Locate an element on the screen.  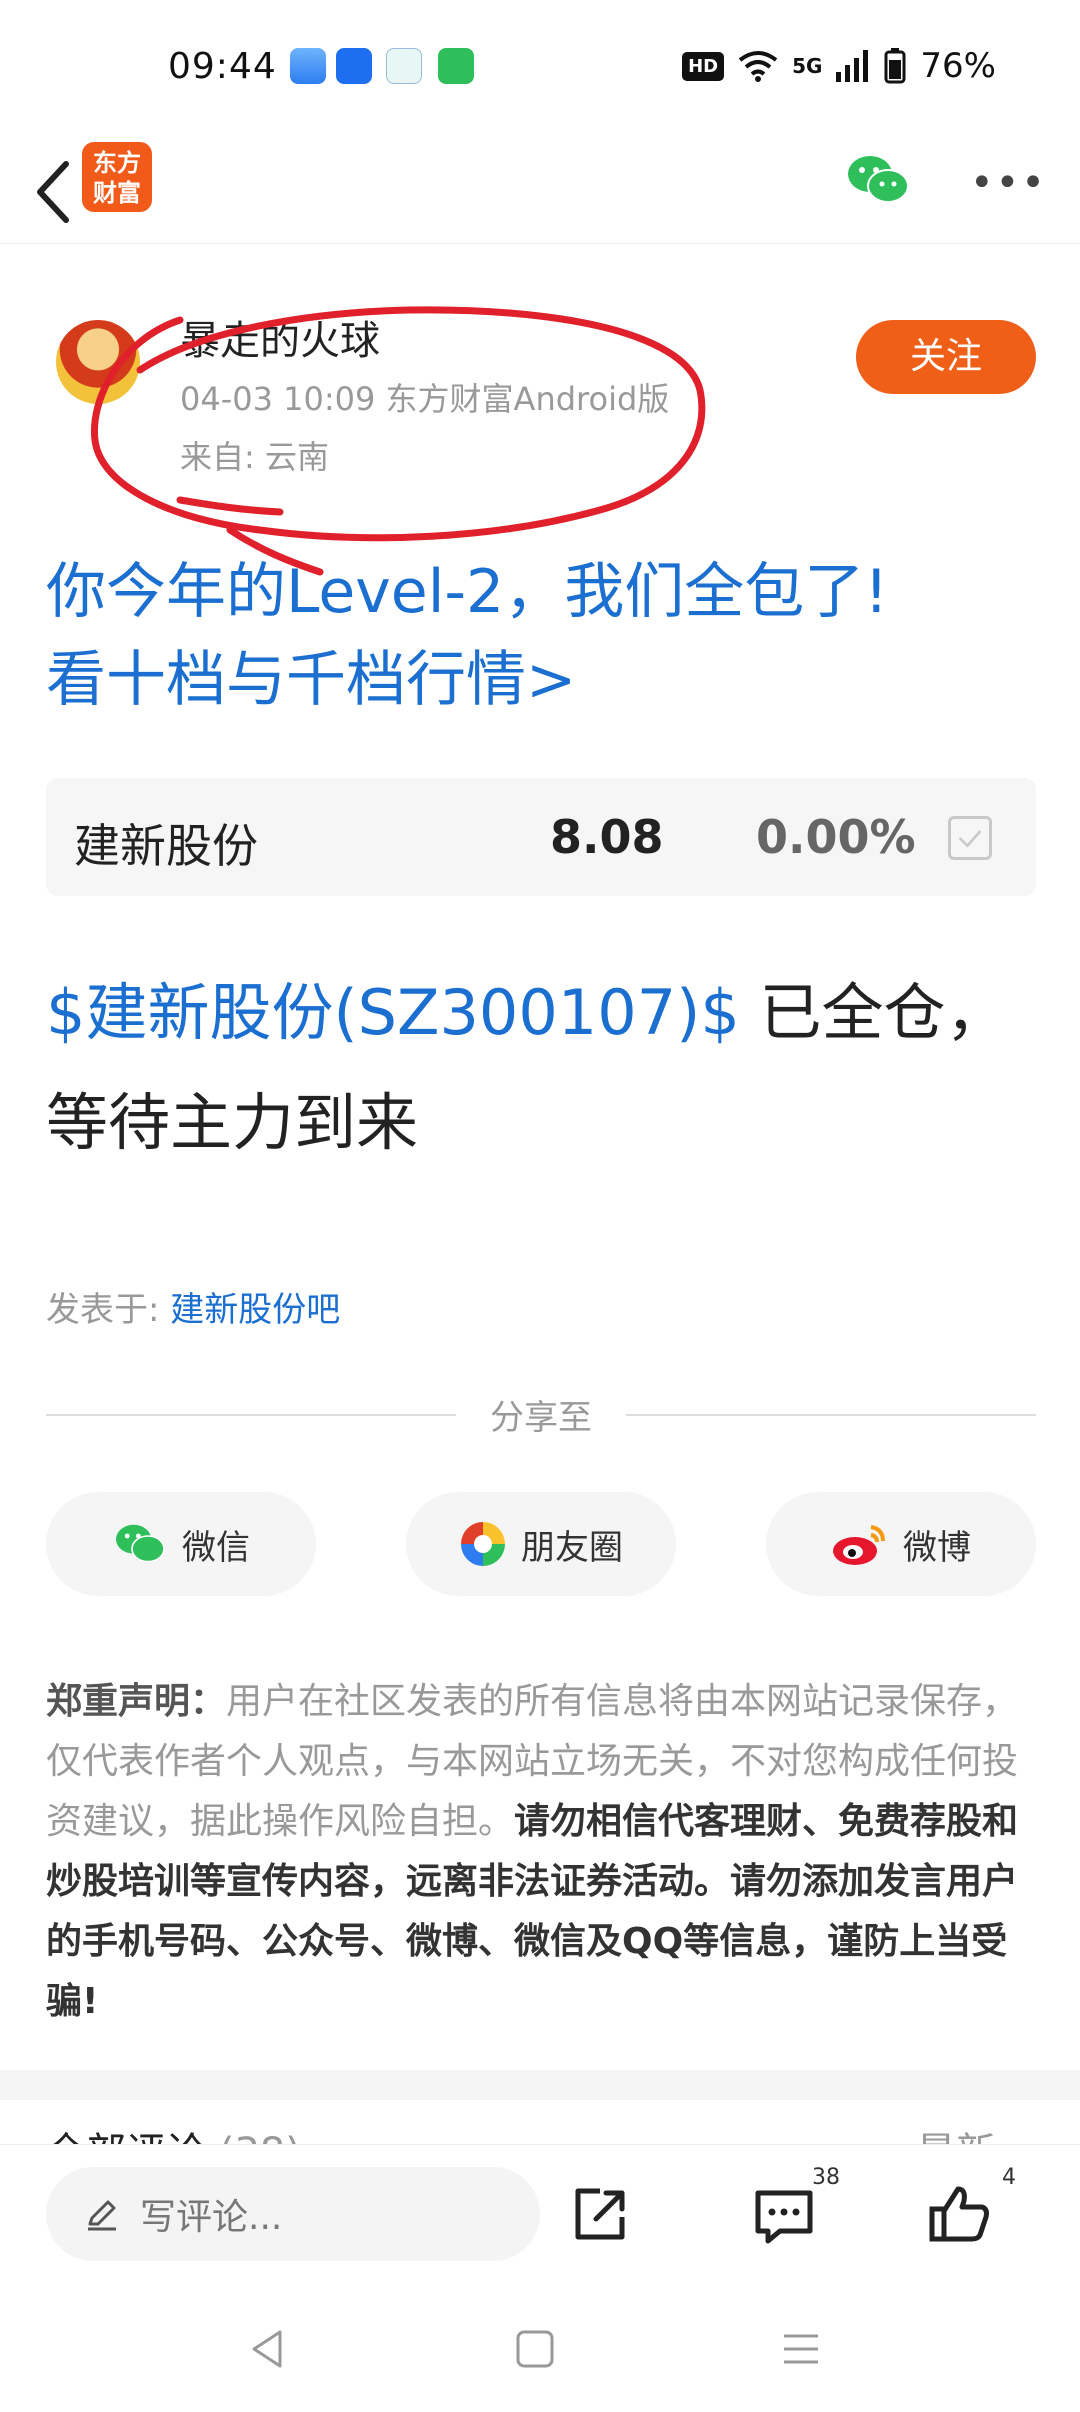
pencil-icon is located at coordinates (102, 2215).